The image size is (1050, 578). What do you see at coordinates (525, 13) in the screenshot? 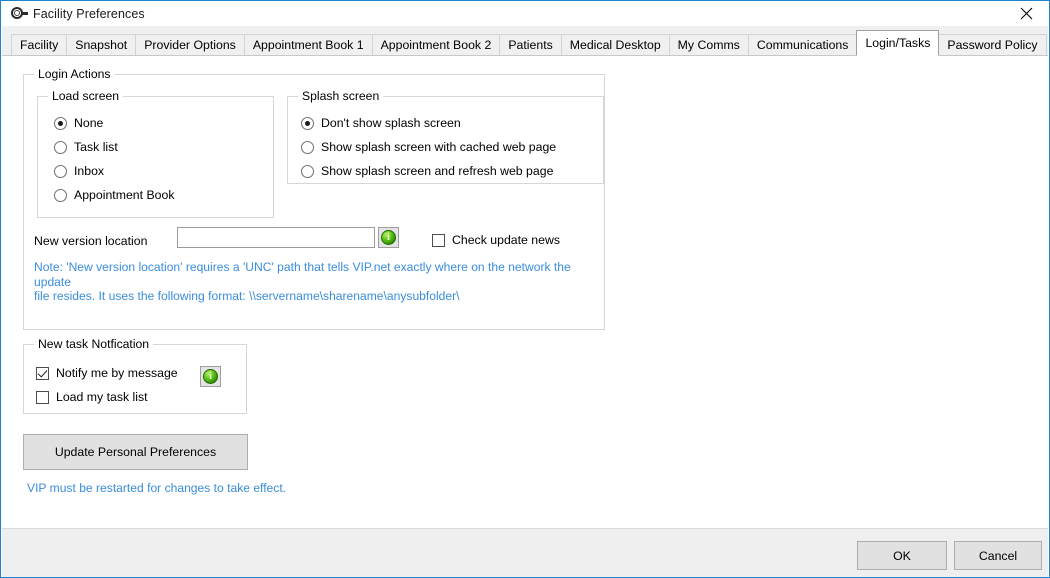
I see `title-bar: Facility Preferences` at bounding box center [525, 13].